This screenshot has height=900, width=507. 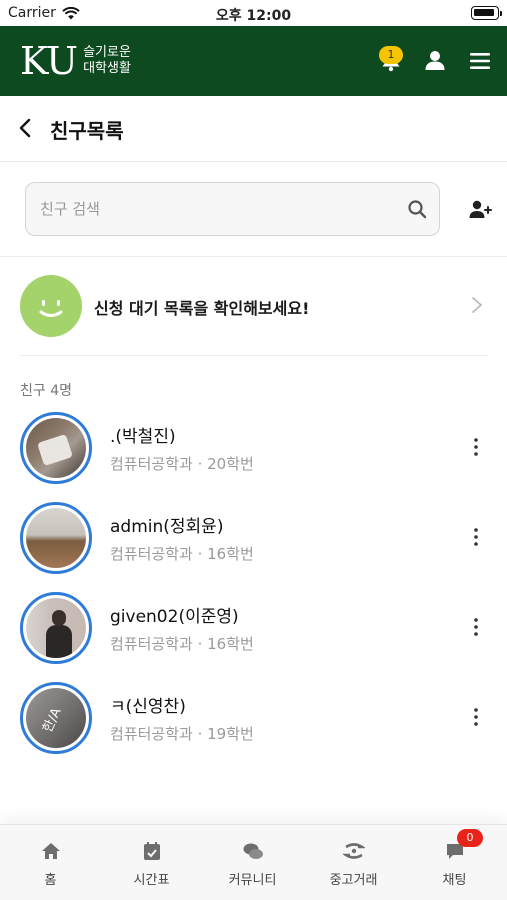 I want to click on friend-name: given02(이준영), so click(x=174, y=617).